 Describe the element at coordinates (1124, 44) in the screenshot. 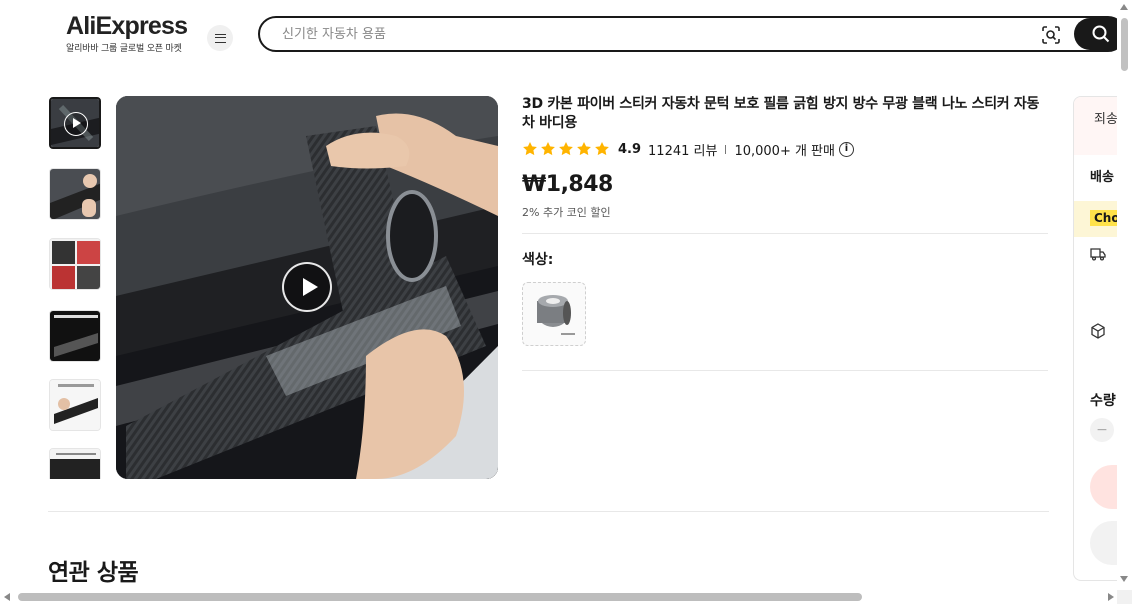

I see `vertical-scroll-thumb` at that location.